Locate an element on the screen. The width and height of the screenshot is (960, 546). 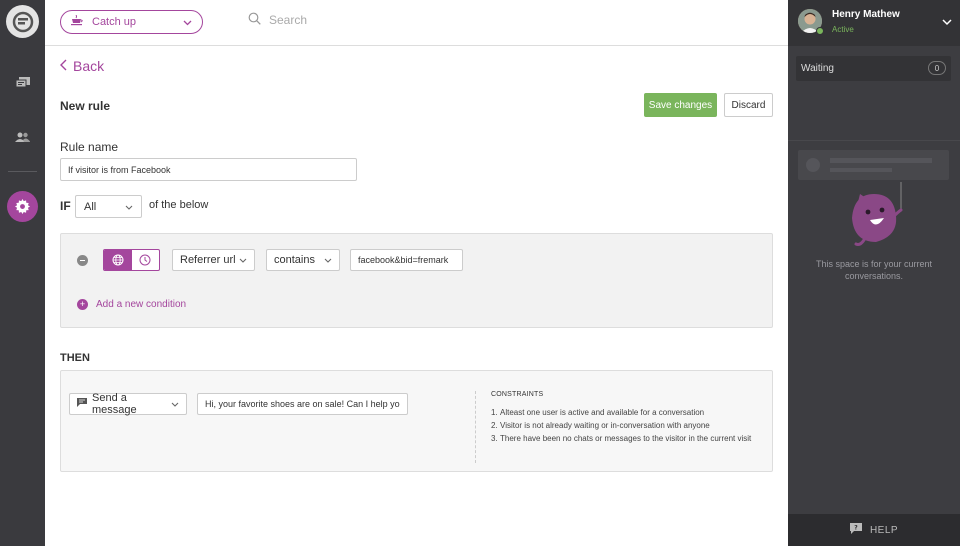
status-select: Catch up is located at coordinates (131, 22).